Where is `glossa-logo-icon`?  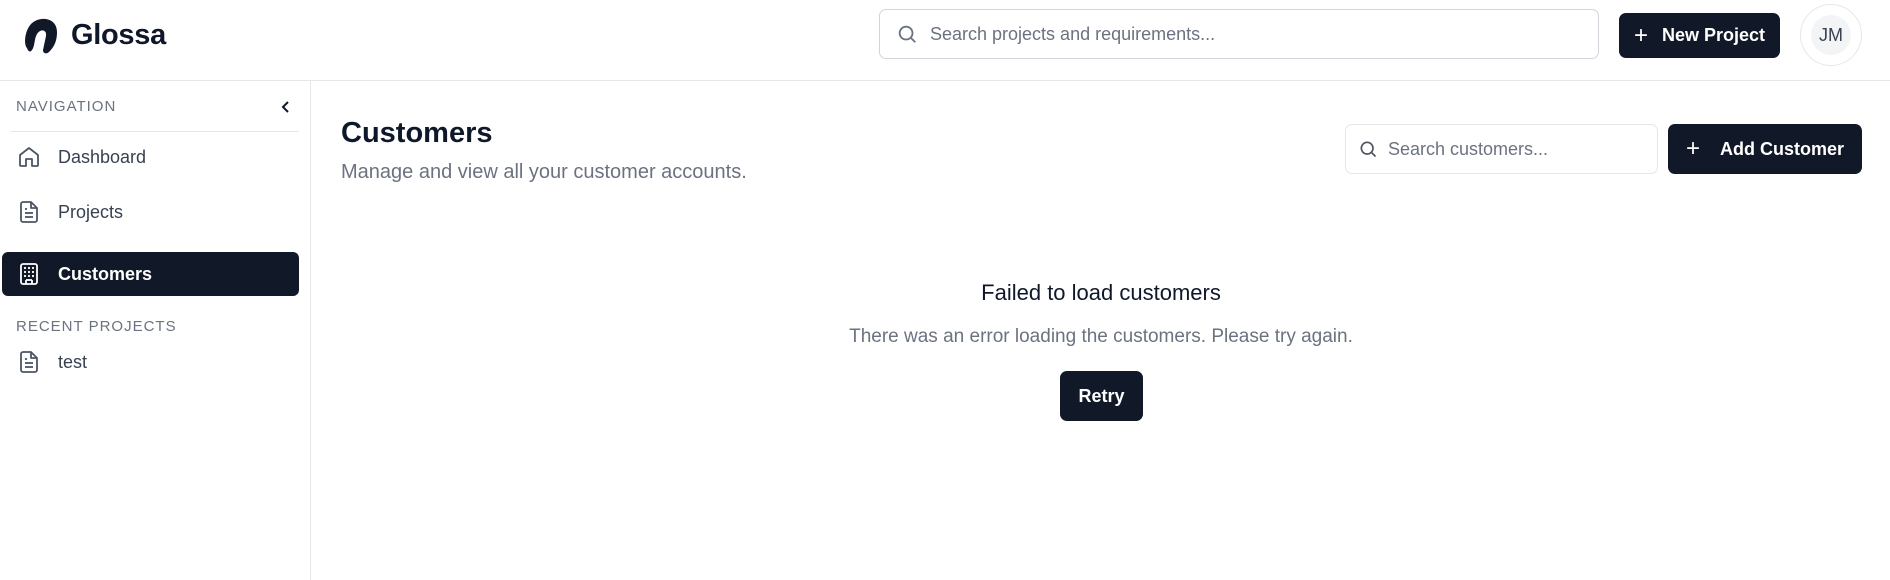
glossa-logo-icon is located at coordinates (41, 36).